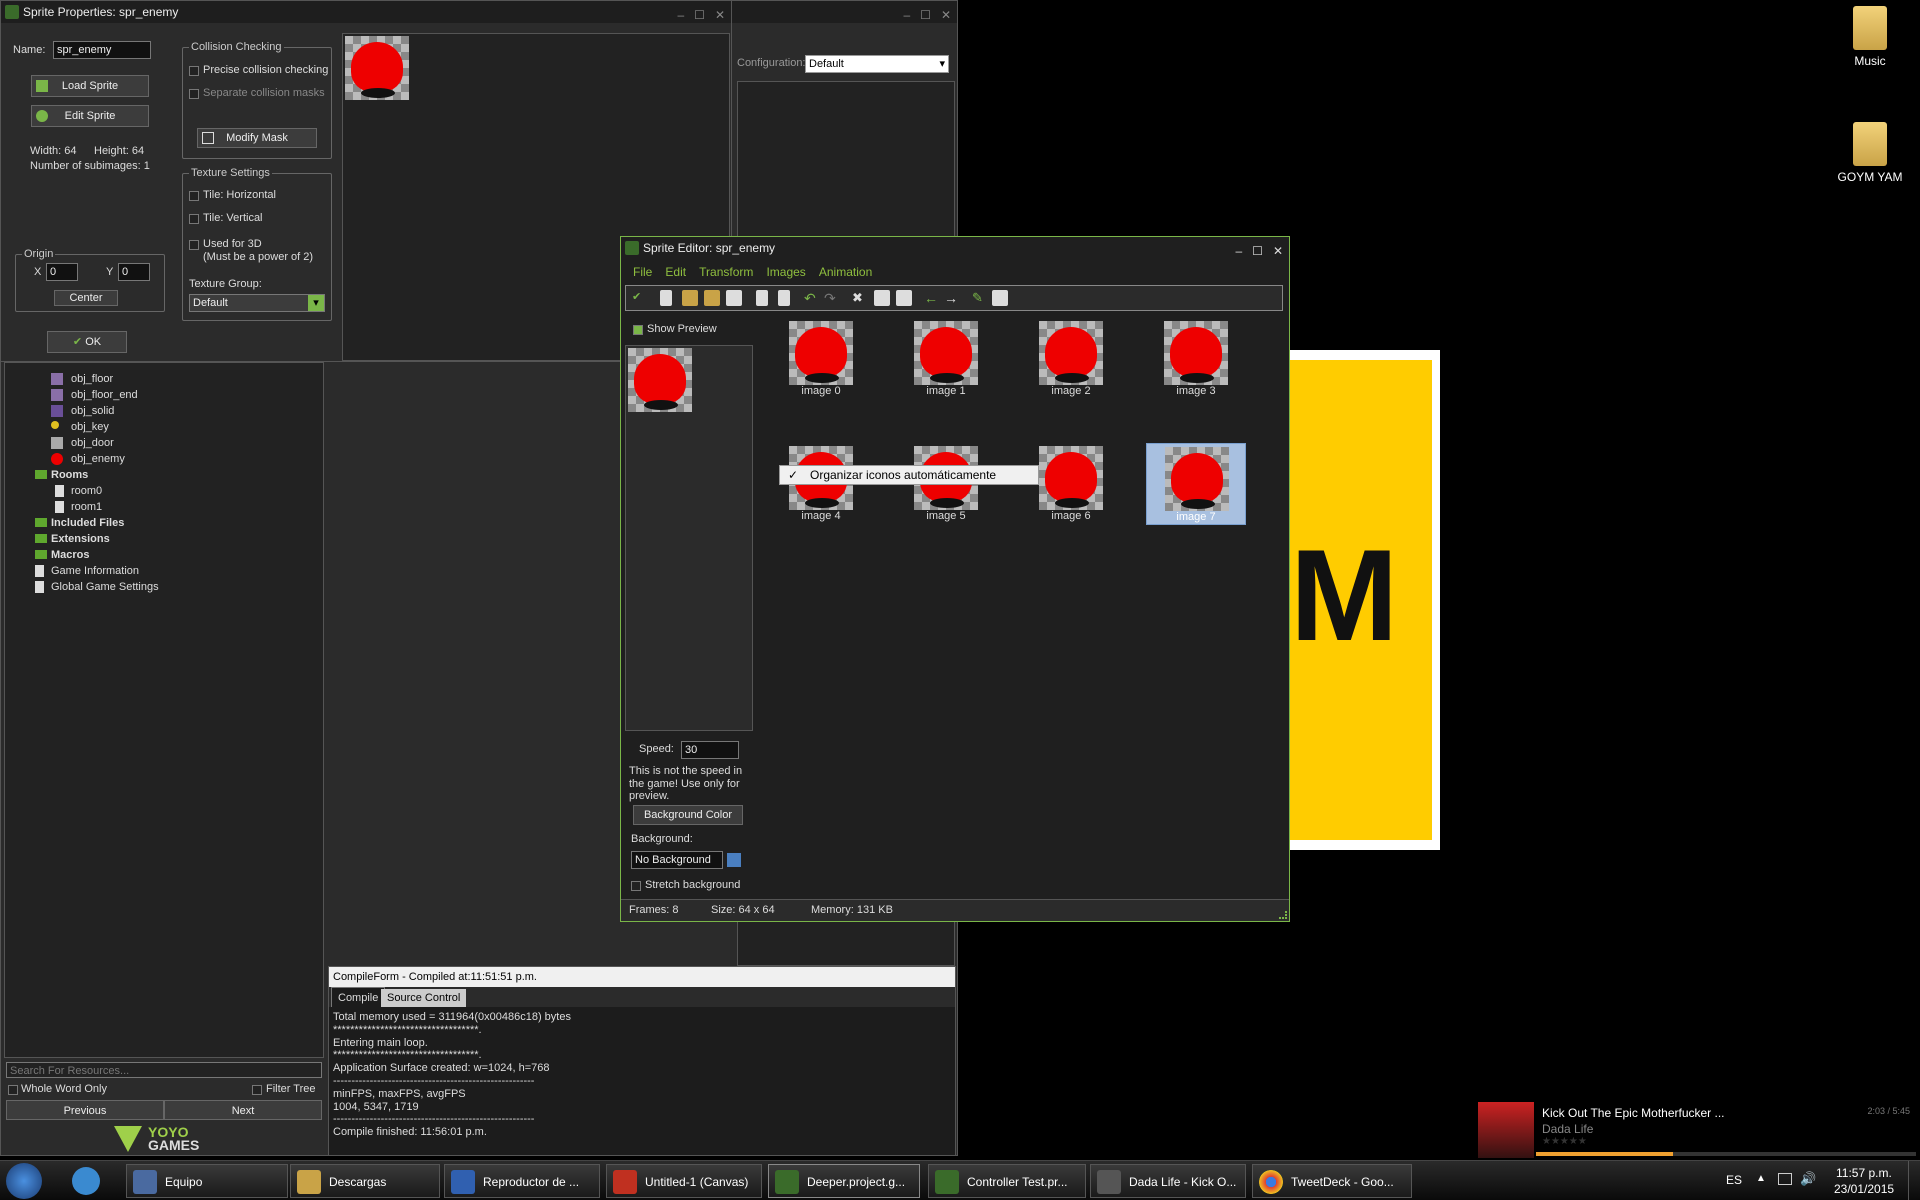 The height and width of the screenshot is (1200, 1920). Describe the element at coordinates (424, 998) in the screenshot. I see `tab-source-control: Source Control` at that location.